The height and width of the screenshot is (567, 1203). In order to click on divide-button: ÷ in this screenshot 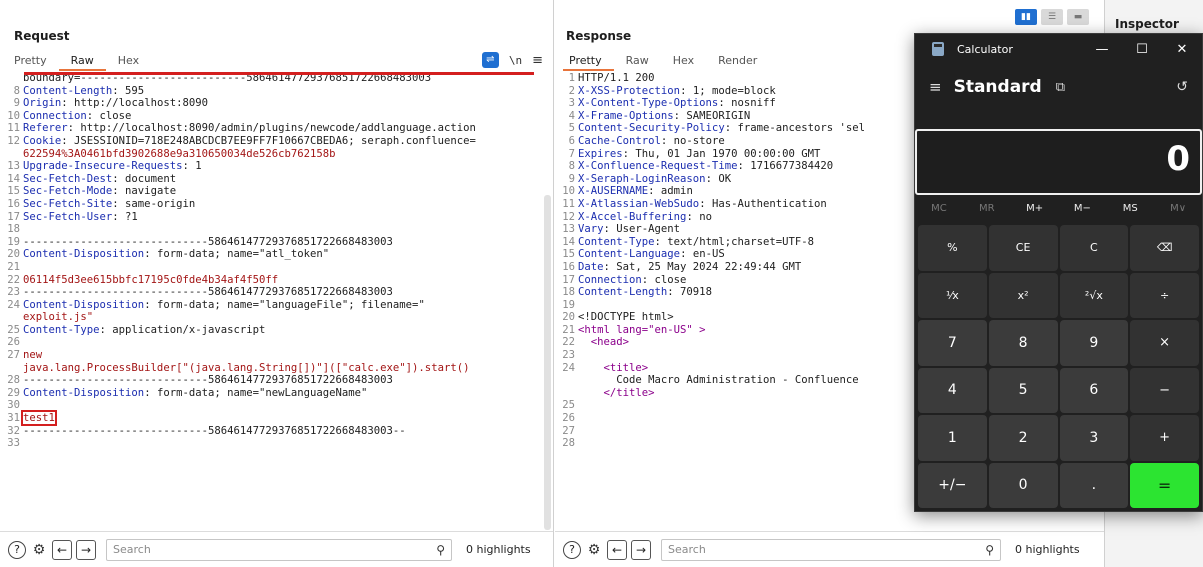, I will do `click(1164, 295)`.